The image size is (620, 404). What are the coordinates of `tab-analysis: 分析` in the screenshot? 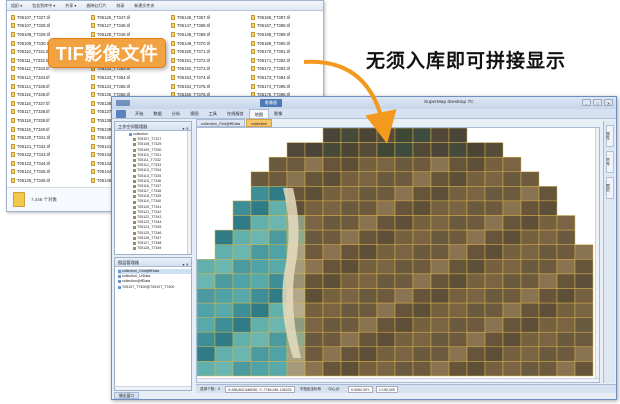 It's located at (176, 113).